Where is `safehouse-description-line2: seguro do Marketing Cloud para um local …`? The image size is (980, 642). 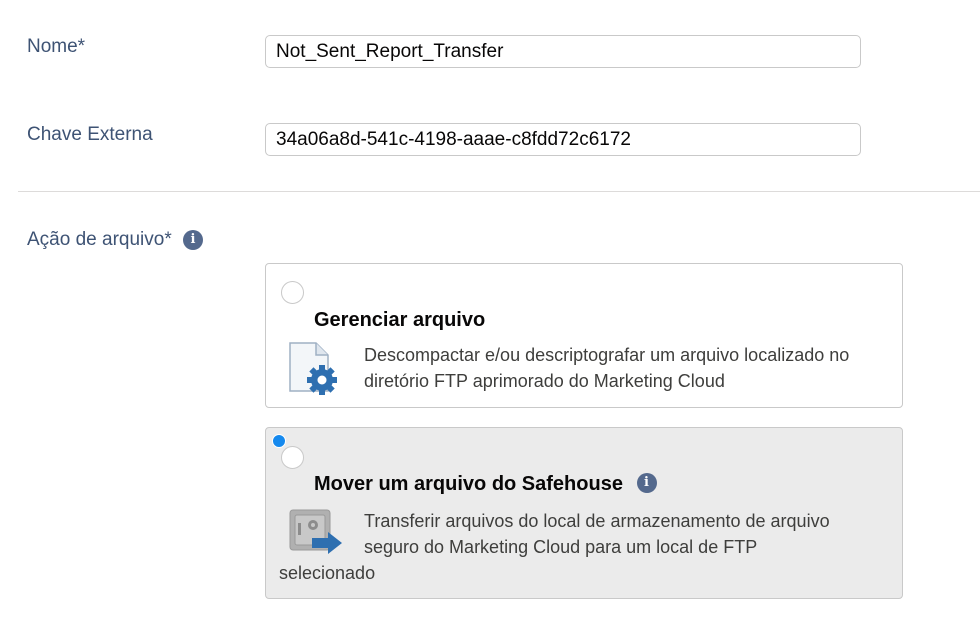 safehouse-description-line2: seguro do Marketing Cloud para um local … is located at coordinates (561, 547).